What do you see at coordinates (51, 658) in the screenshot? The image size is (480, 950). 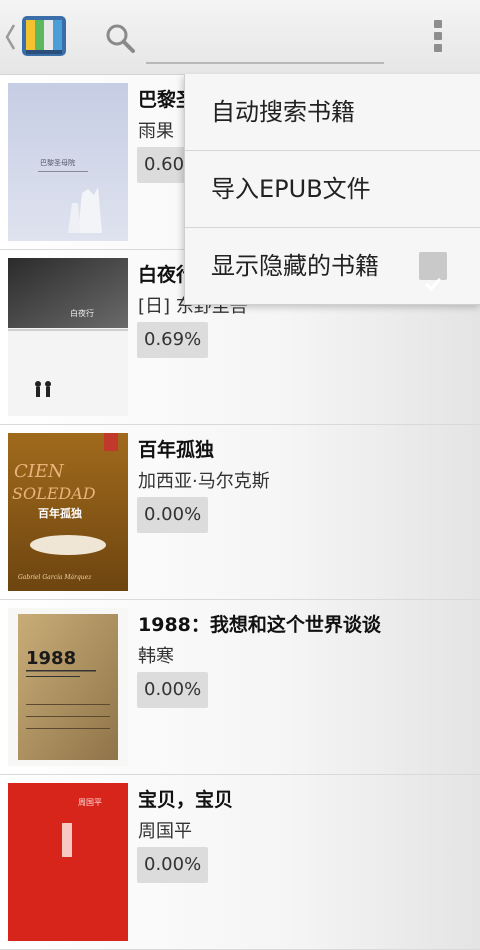 I see `cover-text: 1988` at bounding box center [51, 658].